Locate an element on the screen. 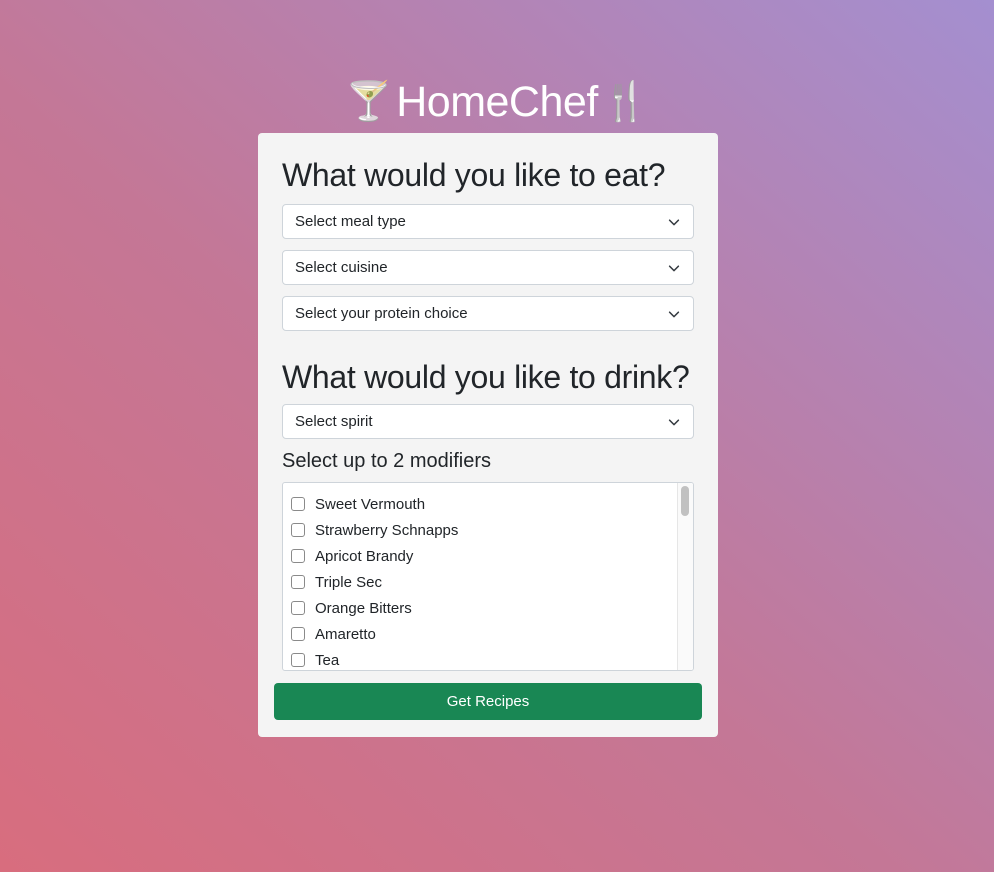  modifier-option: Sweet Vermouth is located at coordinates (480, 504).